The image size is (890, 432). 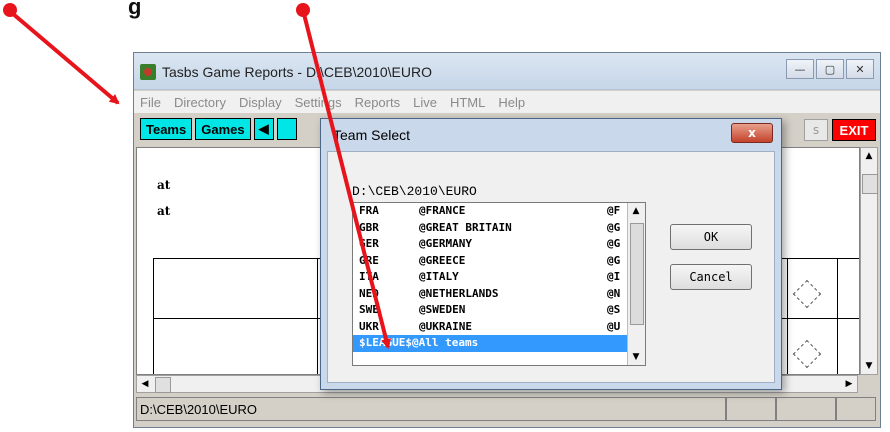 What do you see at coordinates (499, 244) in the screenshot?
I see `list-item: GER @GERMANY @G` at bounding box center [499, 244].